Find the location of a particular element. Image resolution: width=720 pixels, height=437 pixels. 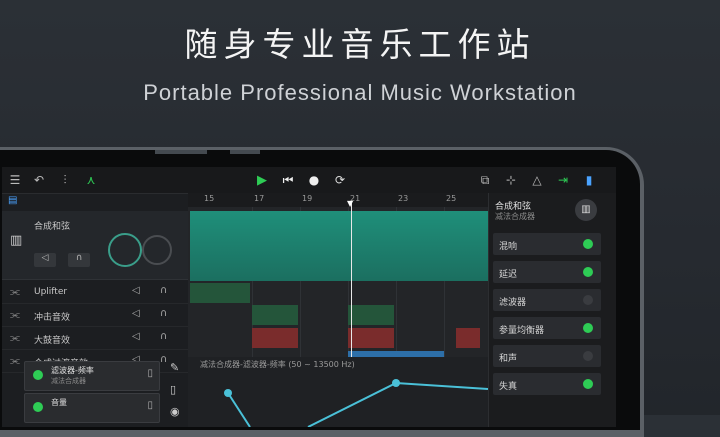

fx-item: 参量均衡器 is located at coordinates (547, 328).